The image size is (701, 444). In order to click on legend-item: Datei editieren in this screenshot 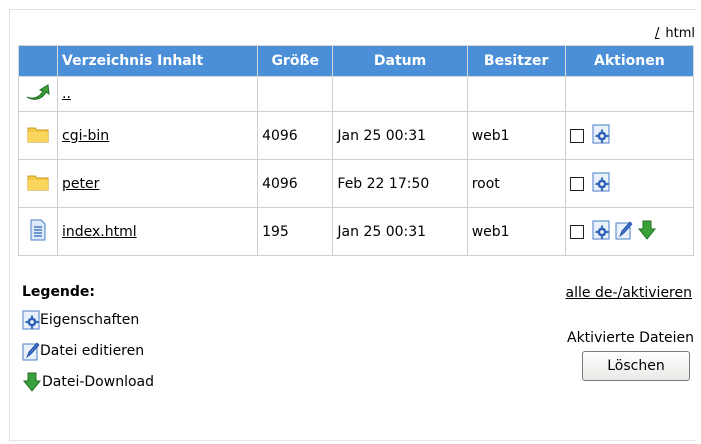, I will do `click(88, 350)`.